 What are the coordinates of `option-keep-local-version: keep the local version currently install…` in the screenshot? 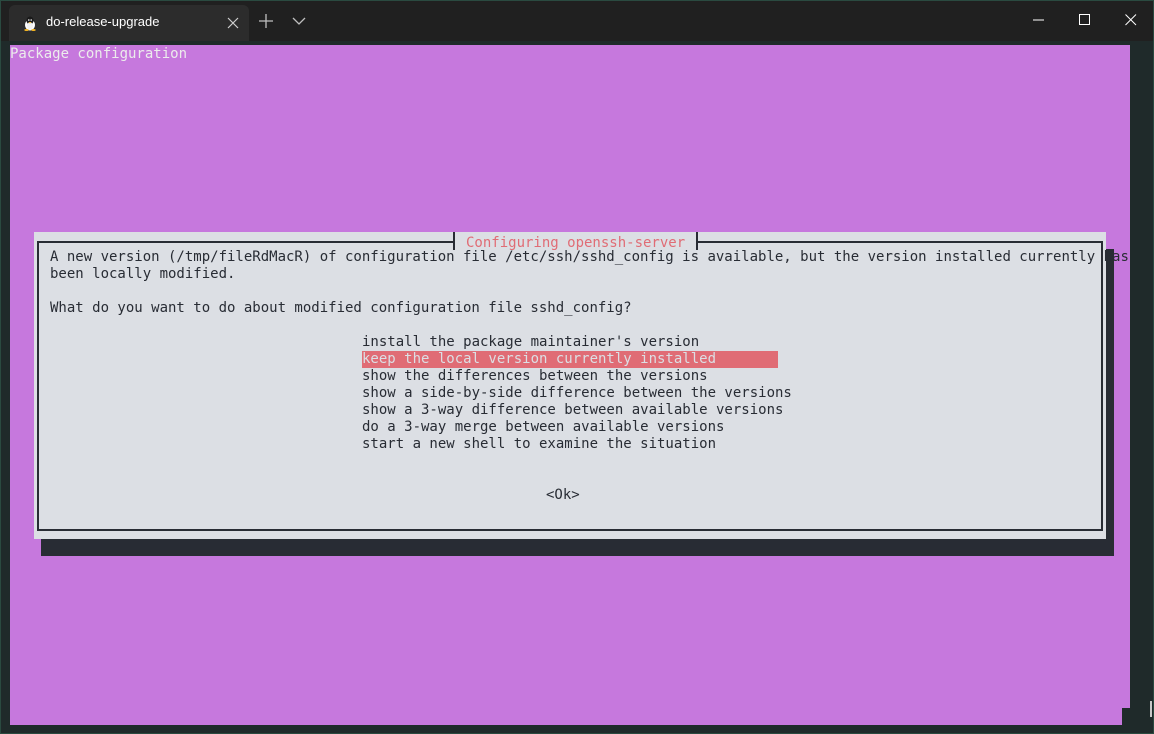 It's located at (570, 359).